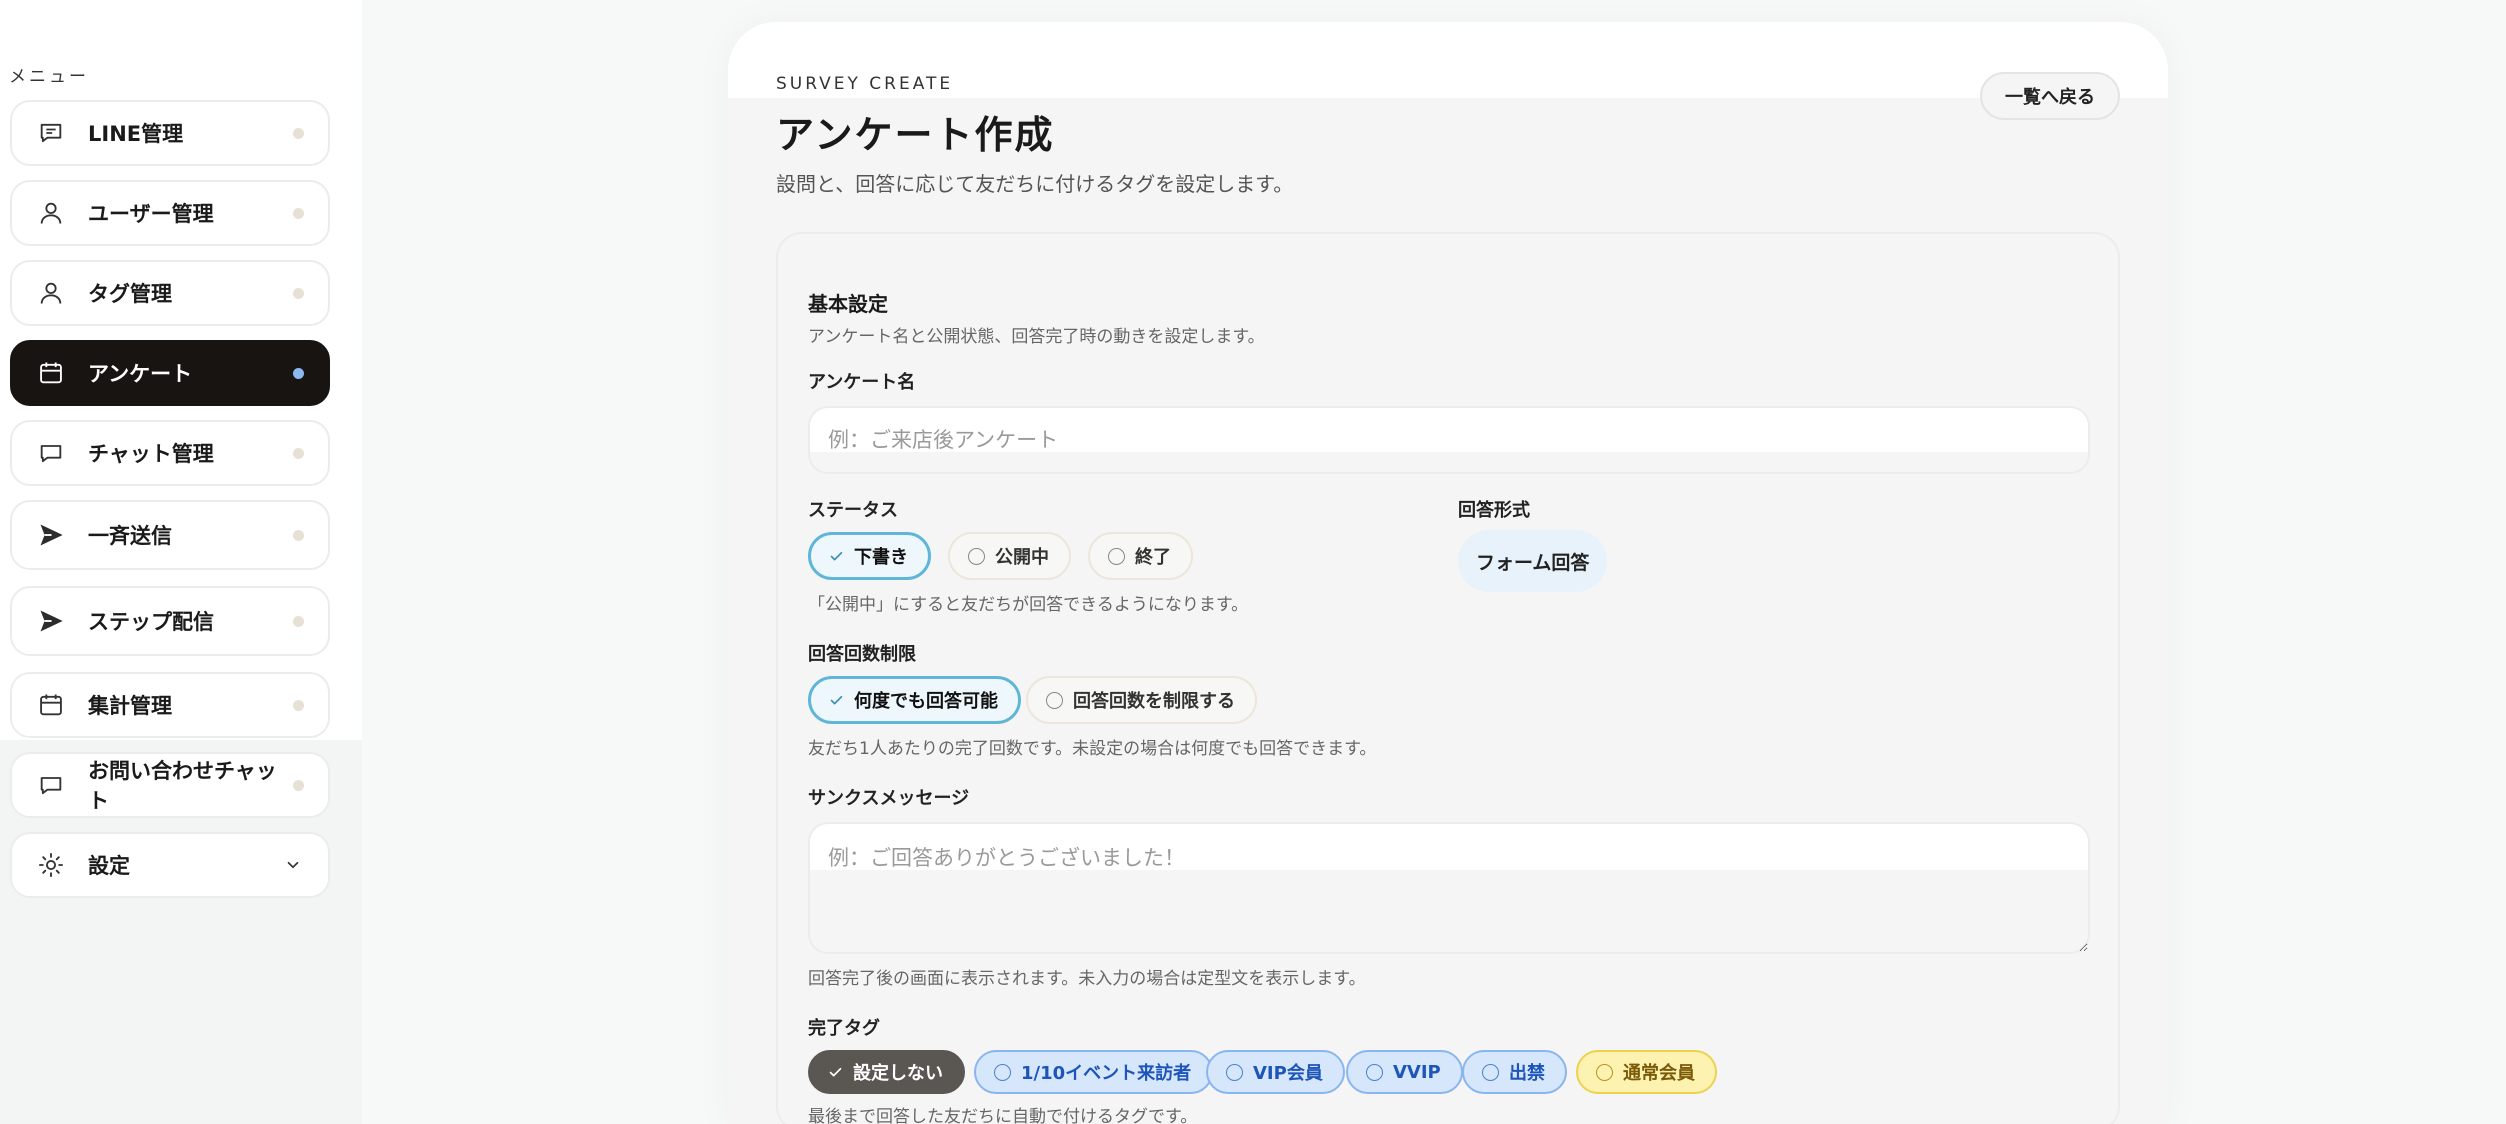  I want to click on sidebar-item-label: LINE管理, so click(136, 134).